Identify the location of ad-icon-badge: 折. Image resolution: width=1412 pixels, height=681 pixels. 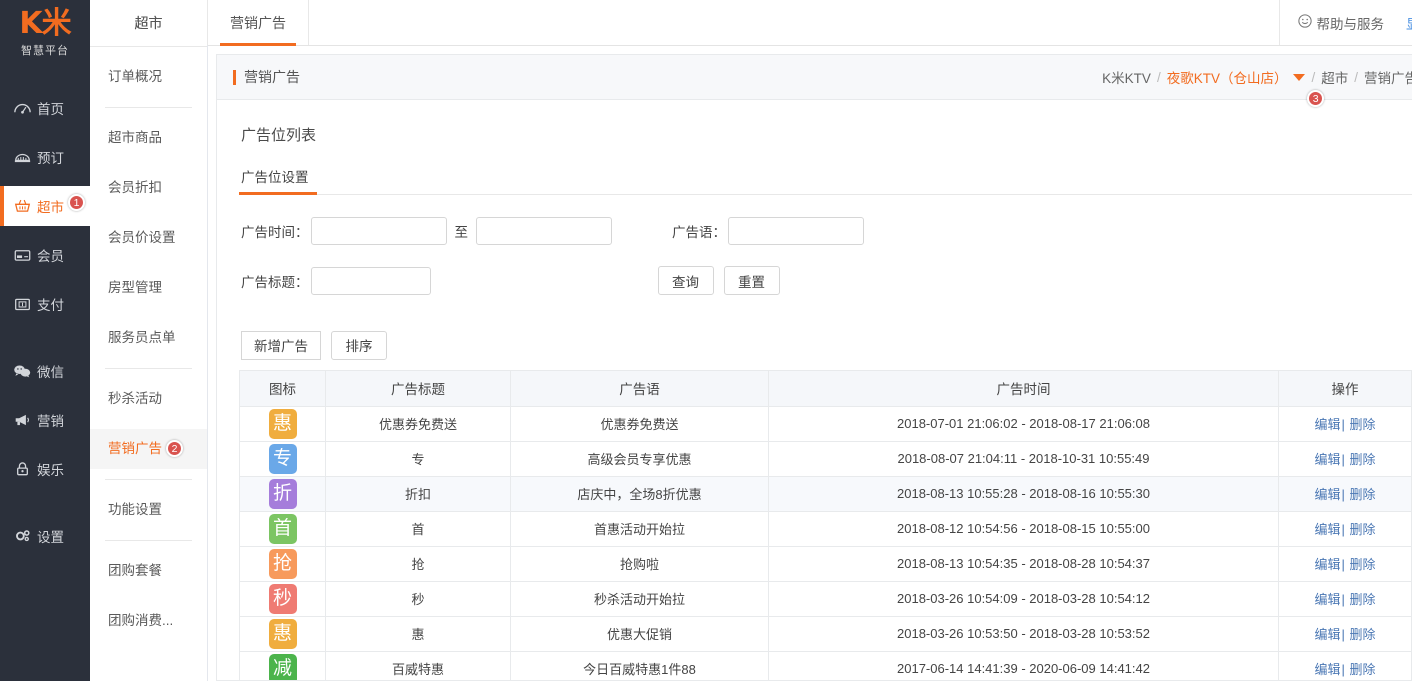
(282, 493).